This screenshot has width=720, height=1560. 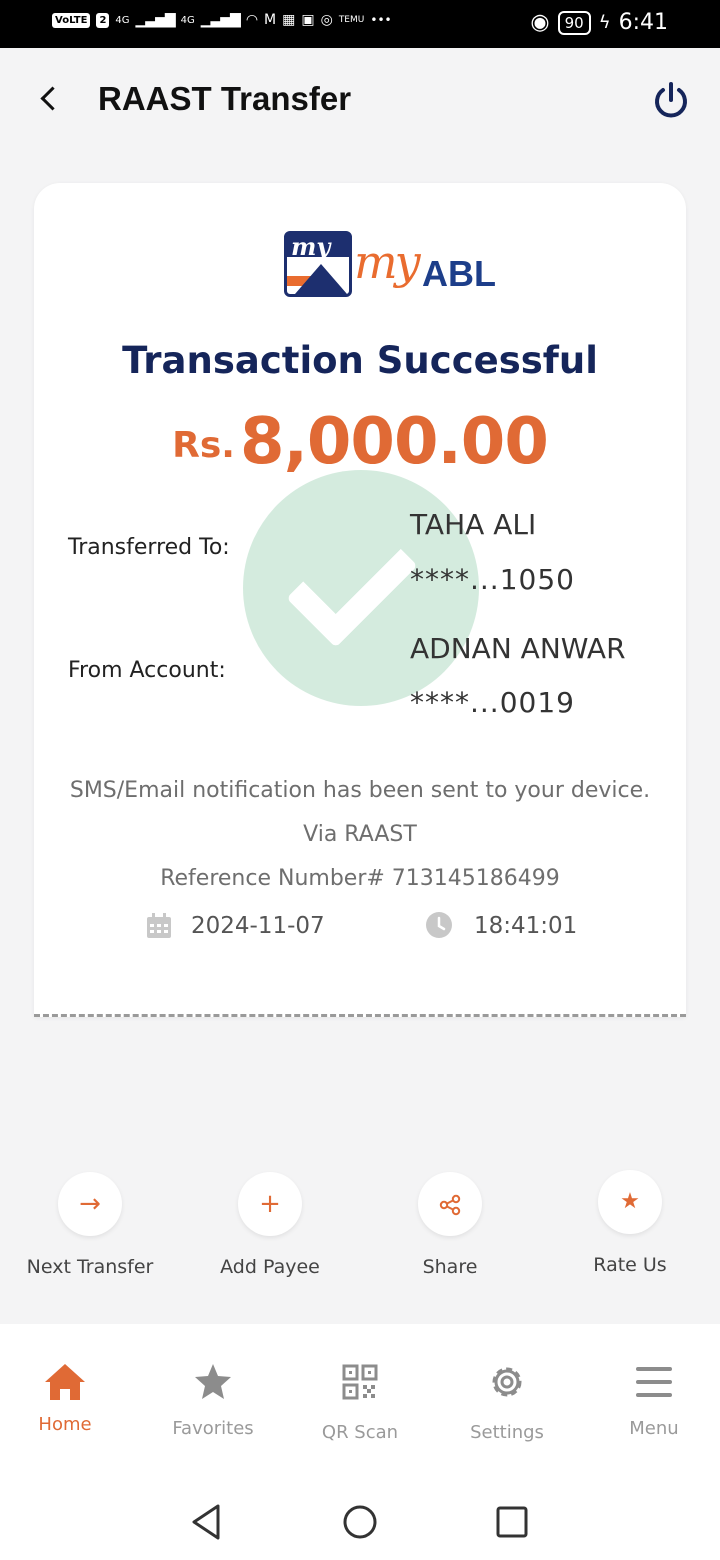 I want to click on arrow-right-icon: →, so click(x=90, y=1204).